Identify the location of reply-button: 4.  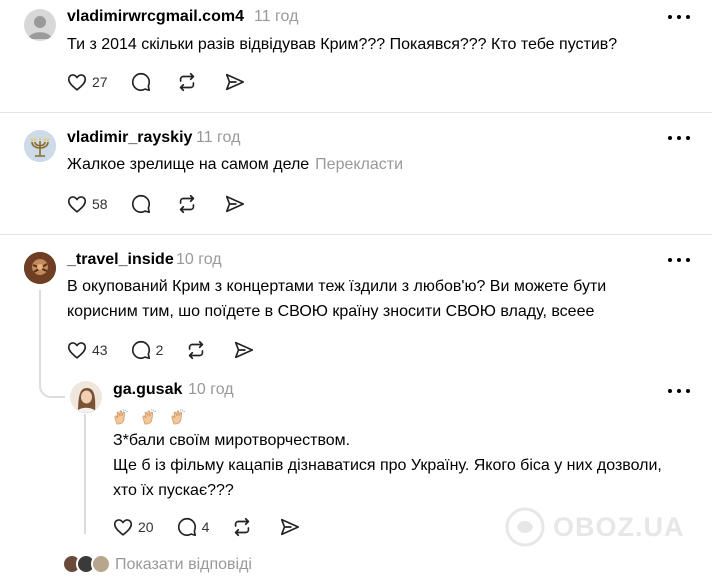
(193, 527).